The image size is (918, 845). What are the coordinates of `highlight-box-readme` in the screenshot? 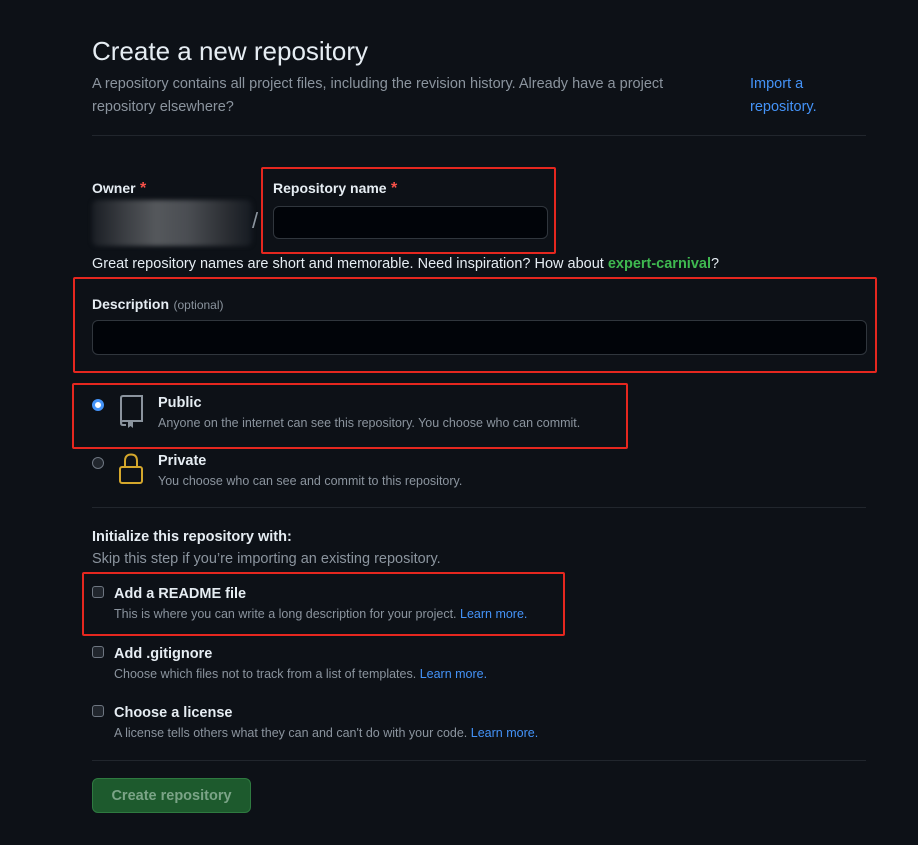 It's located at (323, 604).